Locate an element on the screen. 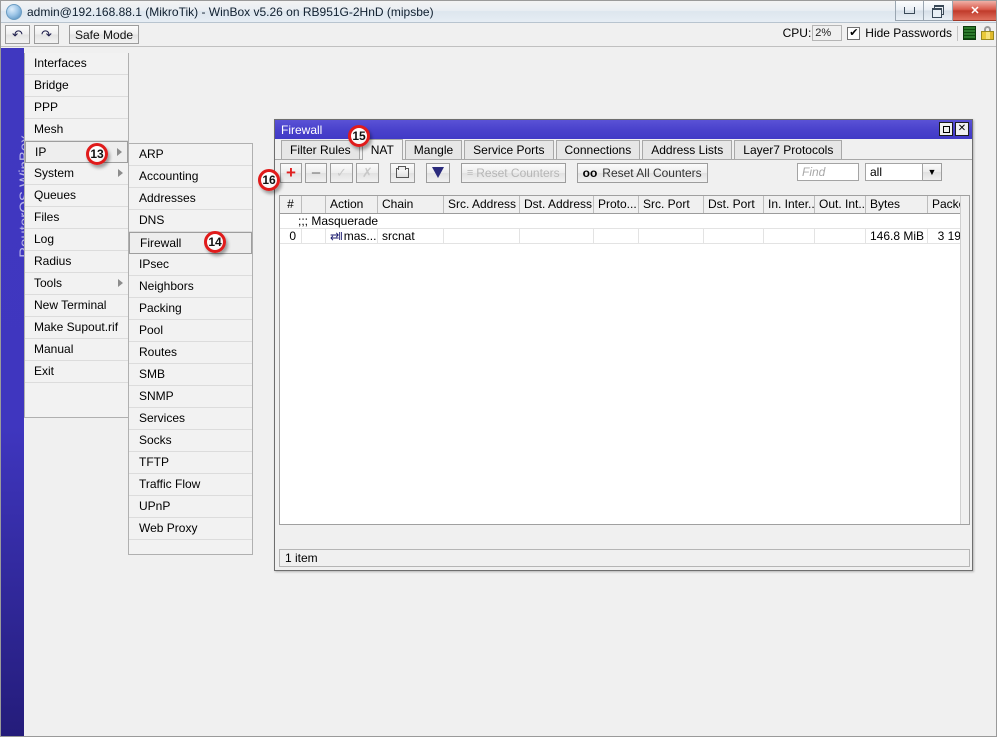 This screenshot has width=997, height=737. ip-submenu-item-ipsec: IPsec is located at coordinates (190, 265).